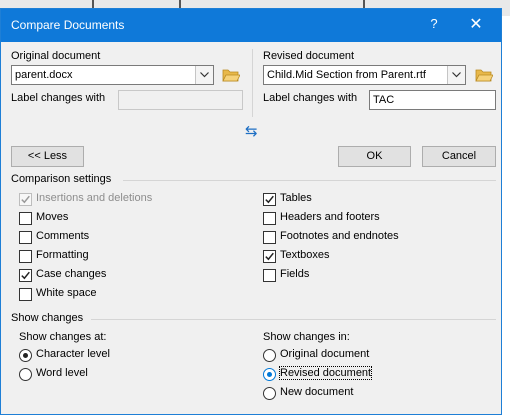 The height and width of the screenshot is (415, 510). What do you see at coordinates (432, 100) in the screenshot?
I see `revised-label-changes-field: TAC` at bounding box center [432, 100].